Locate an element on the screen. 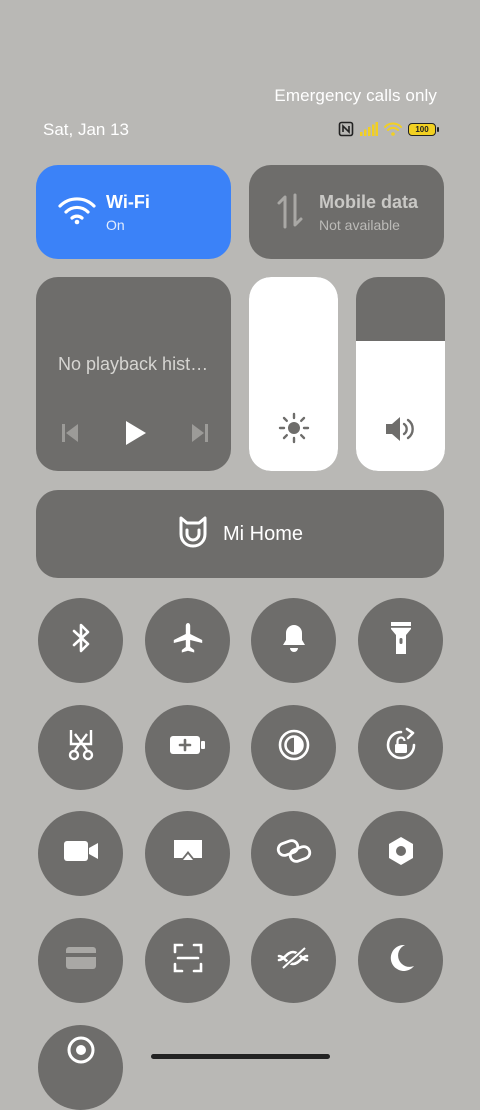 The height and width of the screenshot is (1110, 480). play-icon is located at coordinates (135, 435).